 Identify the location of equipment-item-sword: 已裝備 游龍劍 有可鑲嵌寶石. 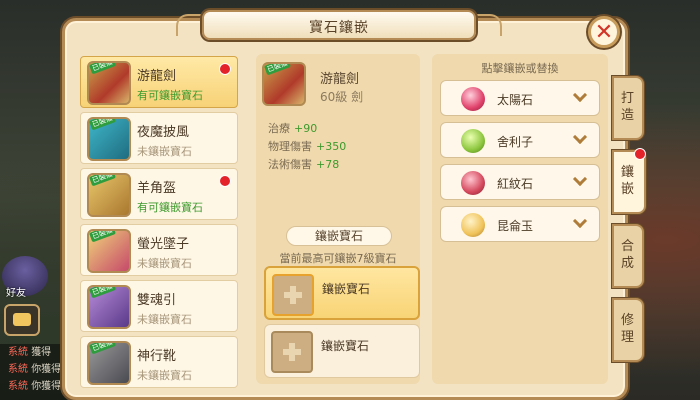
(159, 82).